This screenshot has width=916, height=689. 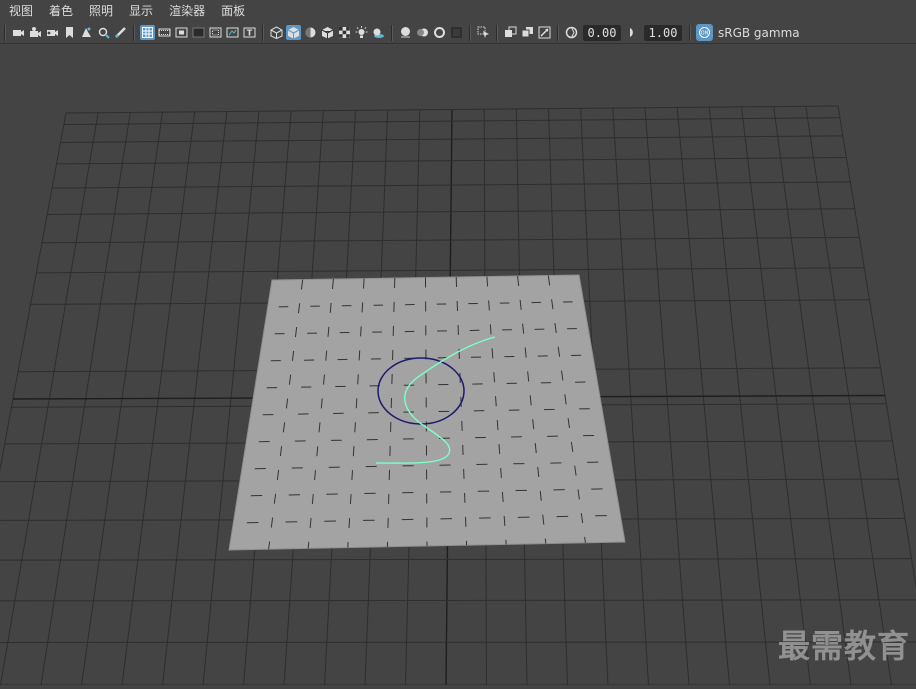 I want to click on menu-shading: 着色, so click(x=60, y=11).